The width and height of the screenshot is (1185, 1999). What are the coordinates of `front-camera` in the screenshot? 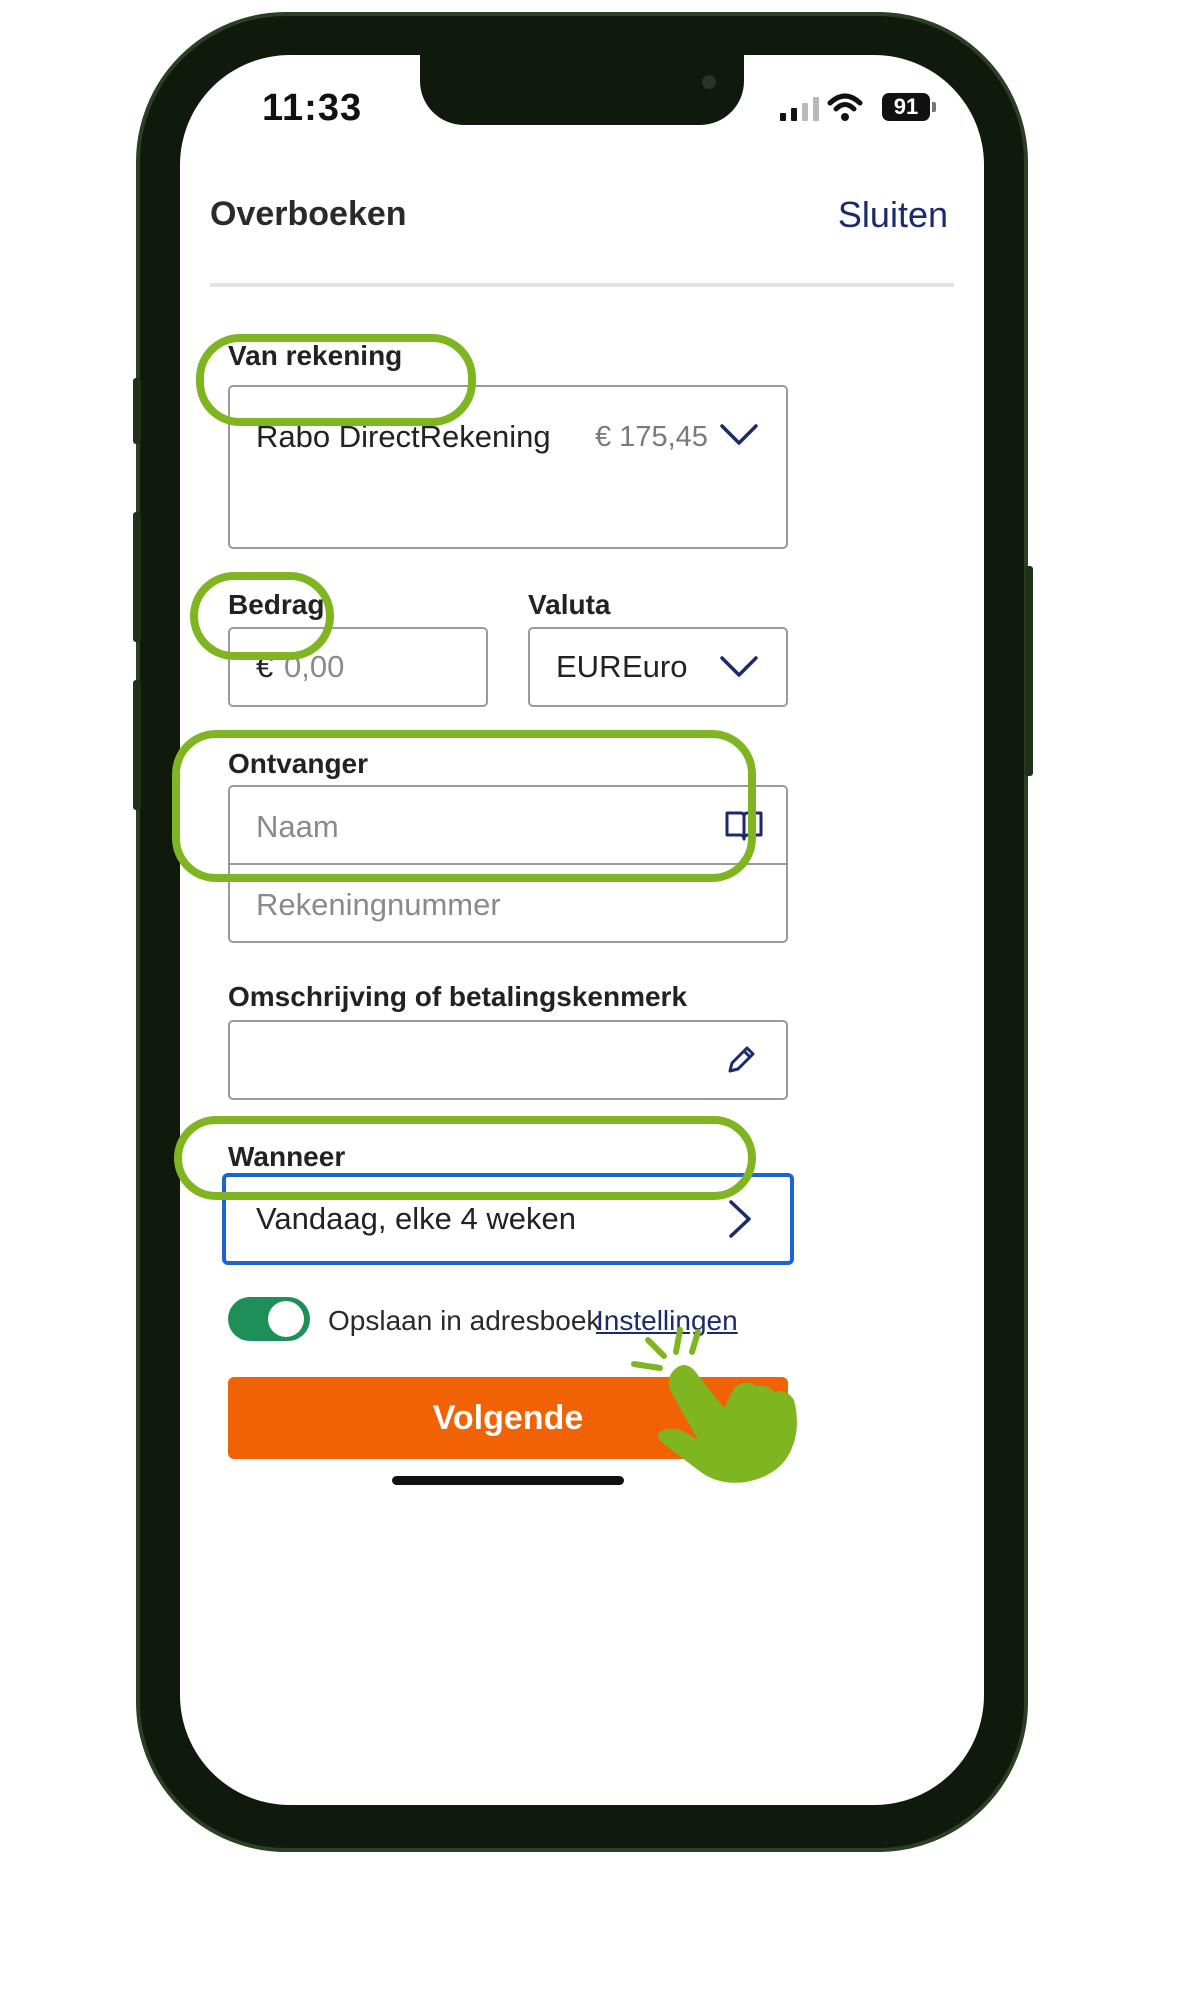 It's located at (709, 82).